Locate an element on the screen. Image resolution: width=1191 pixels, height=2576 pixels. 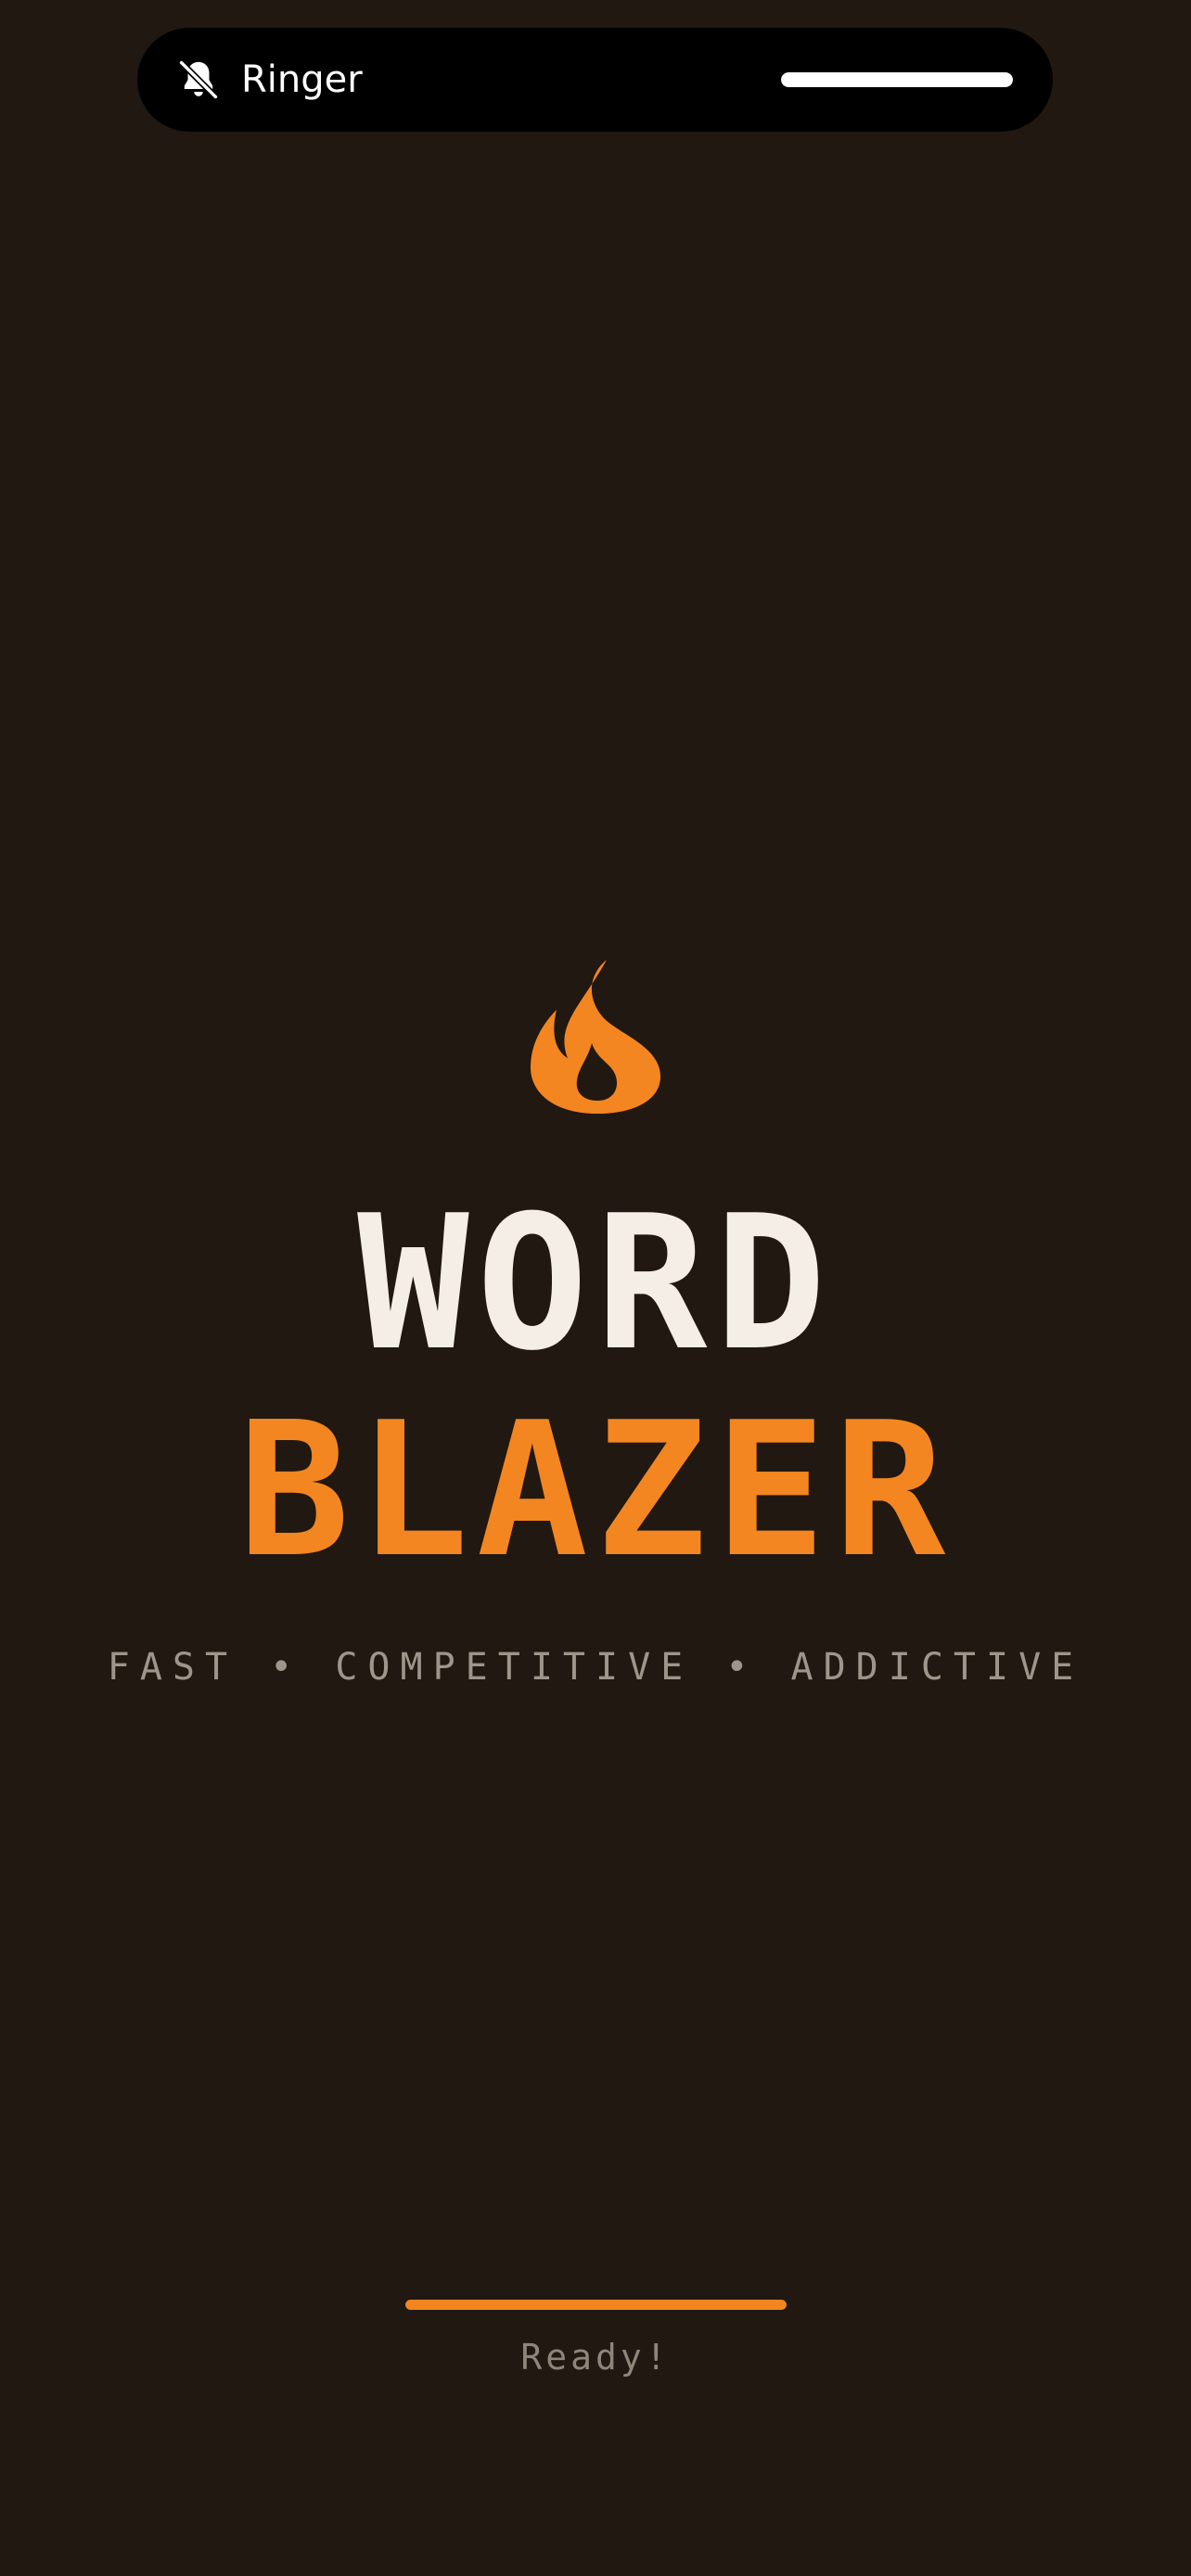
ringer-volume-fill is located at coordinates (897, 79).